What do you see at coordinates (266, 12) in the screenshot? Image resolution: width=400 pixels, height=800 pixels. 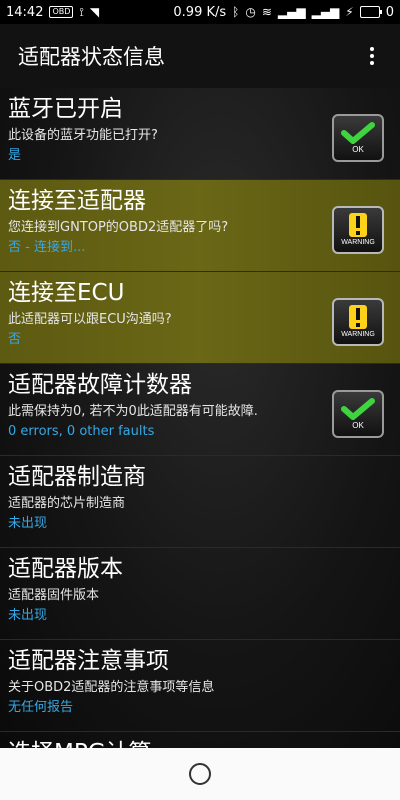 I see `wifi-icon: ≋` at bounding box center [266, 12].